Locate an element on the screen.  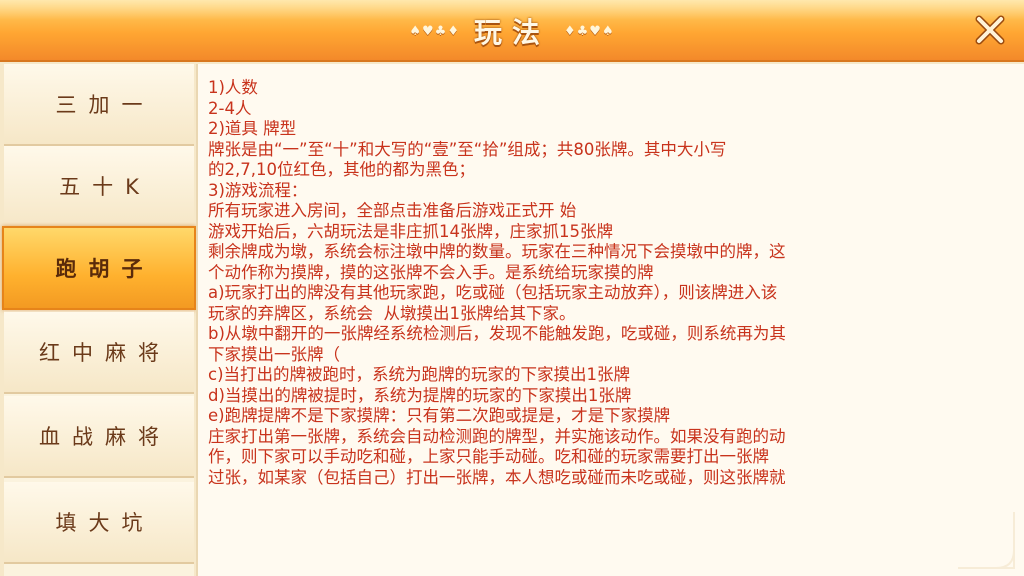
rule-line: 3)游戏流程： is located at coordinates (258, 190).